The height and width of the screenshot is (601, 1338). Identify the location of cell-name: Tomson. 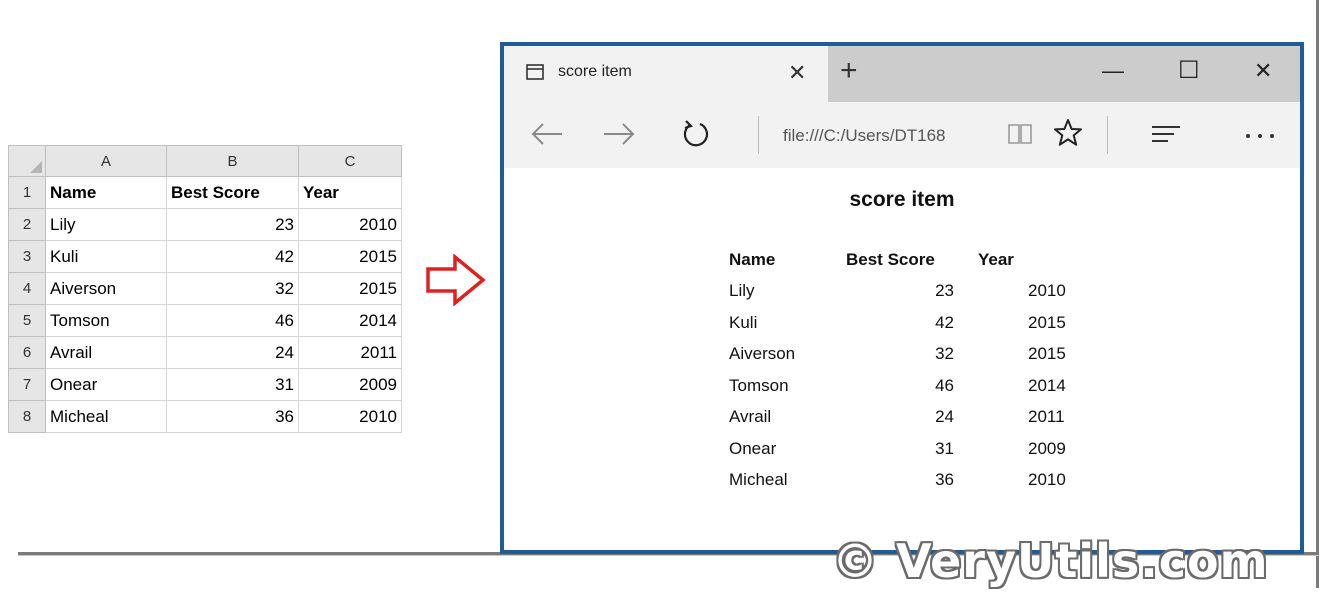
(106, 320).